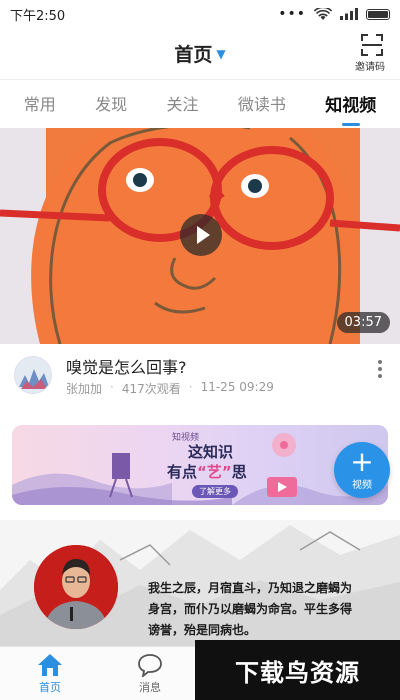  Describe the element at coordinates (182, 103) in the screenshot. I see `tab-follow: 关注` at that location.